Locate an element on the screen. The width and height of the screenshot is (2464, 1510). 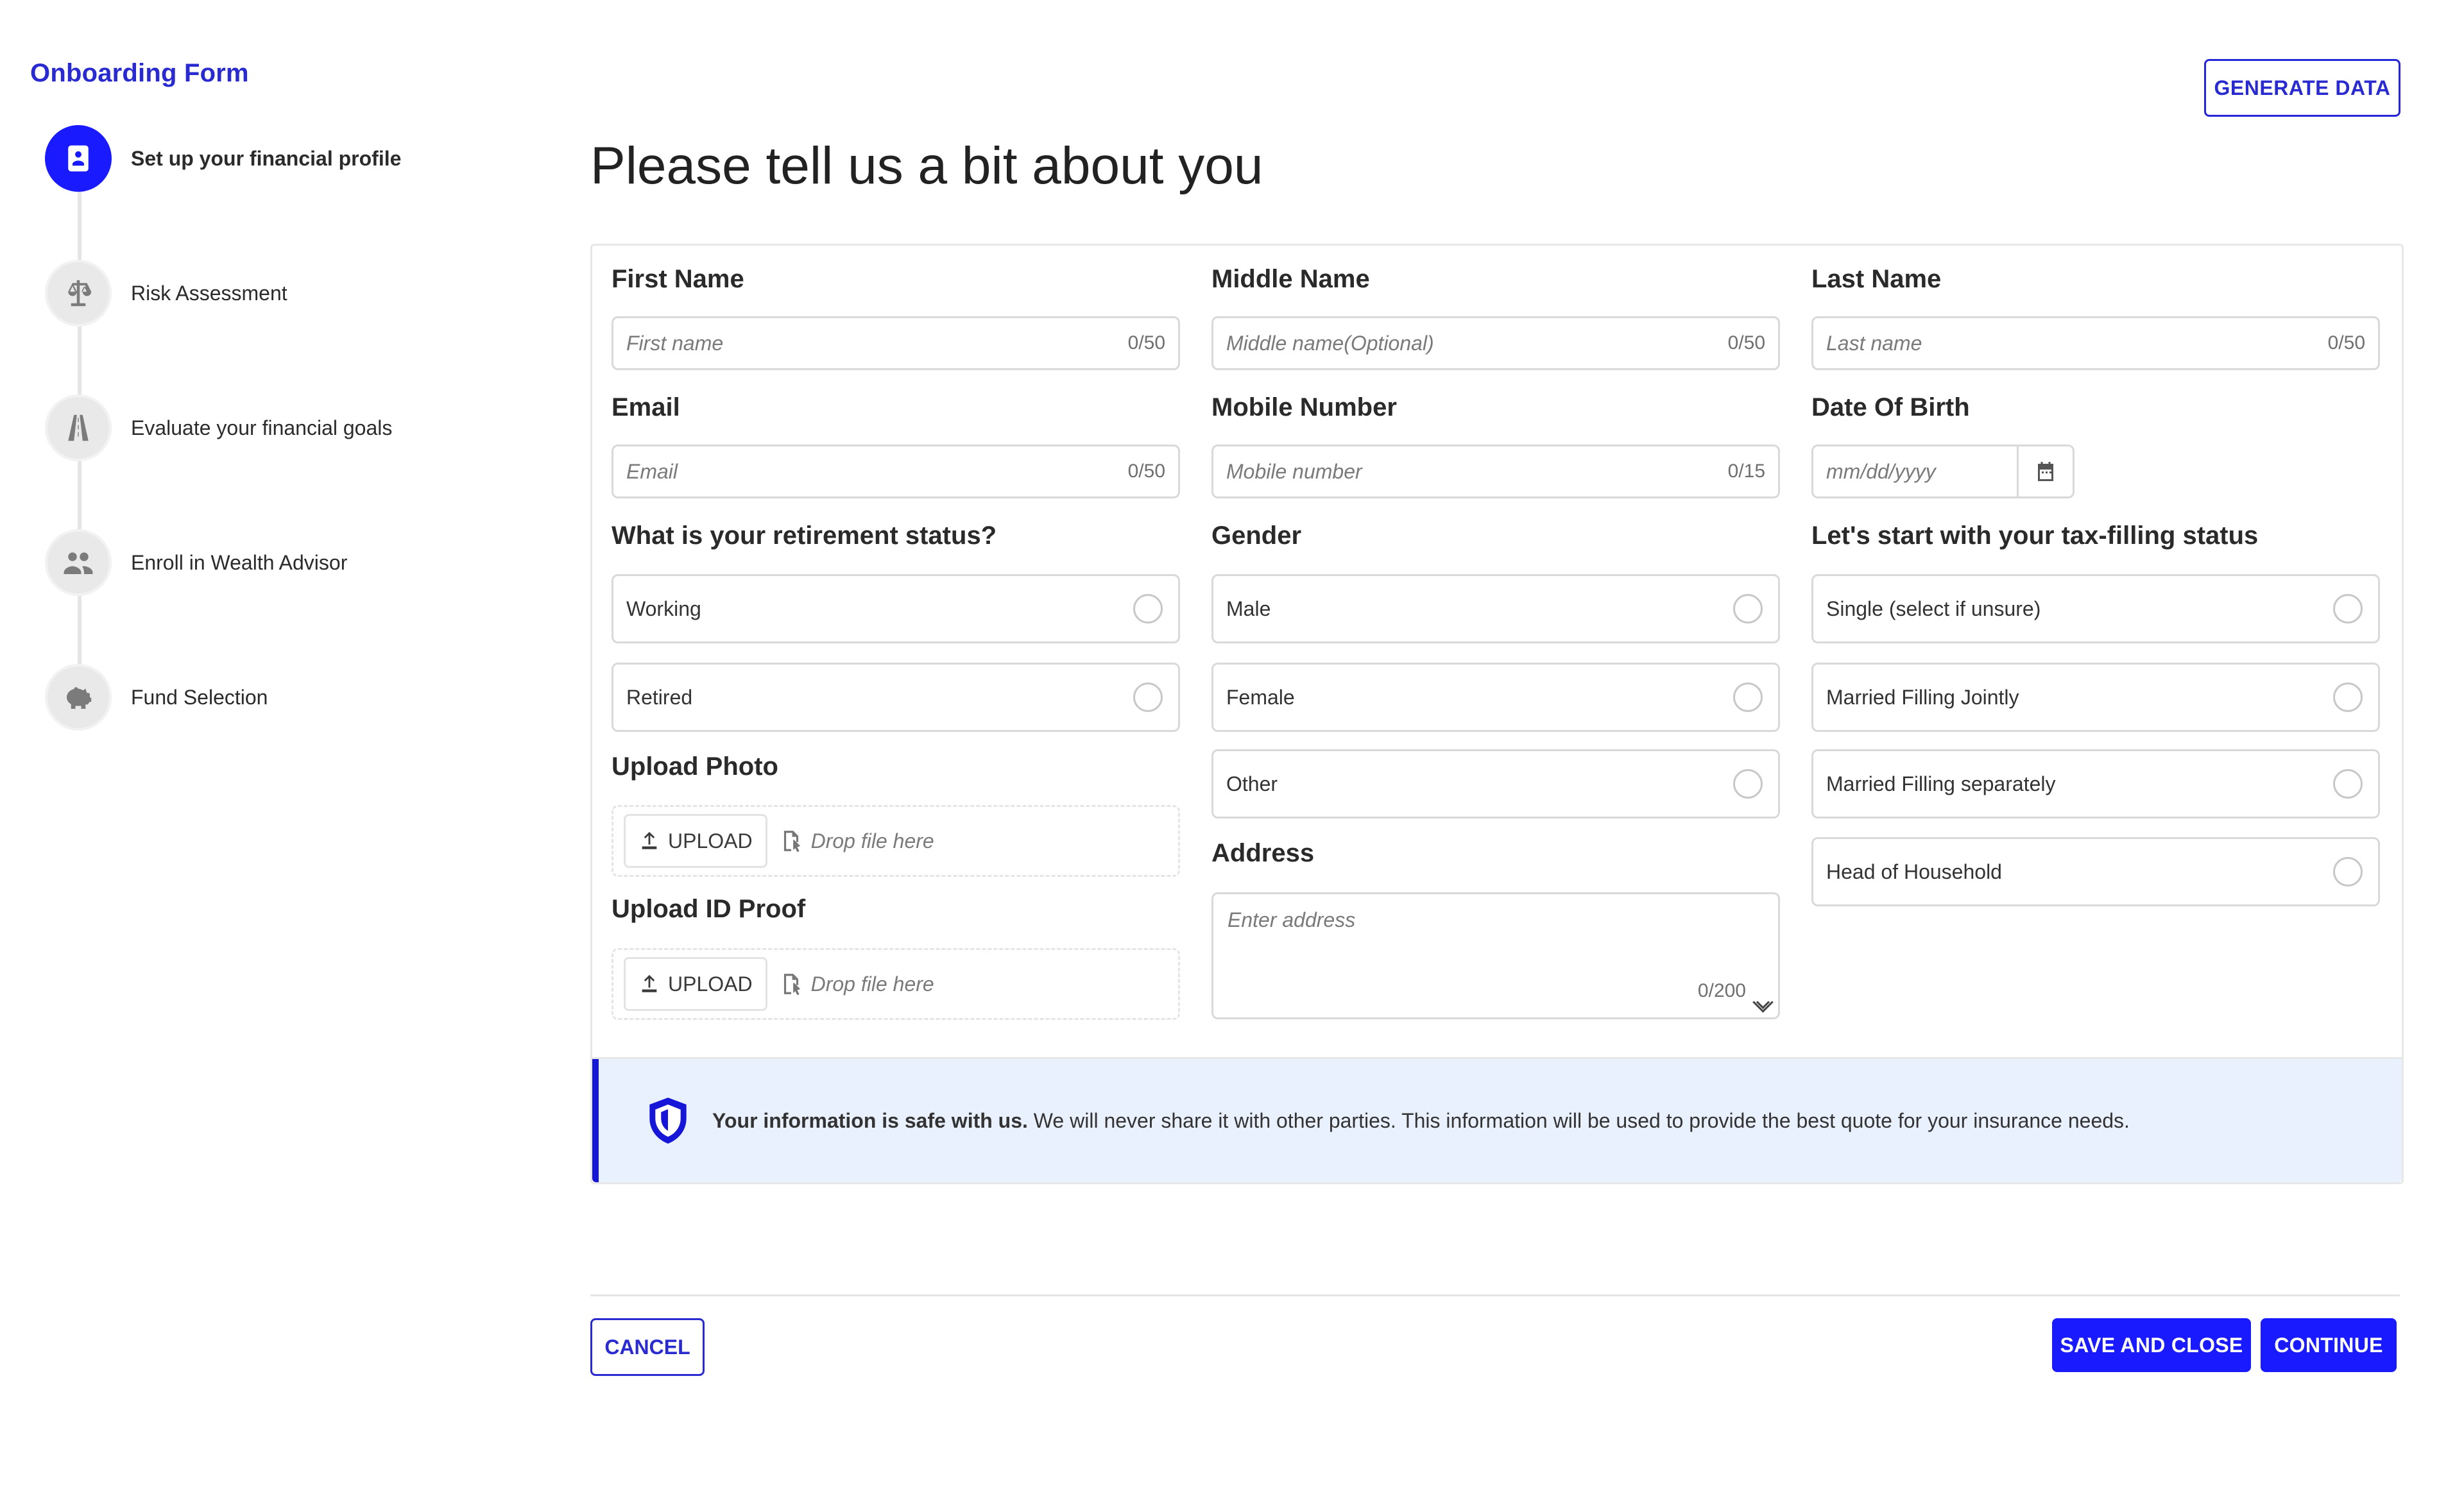
first-name-label: First Name is located at coordinates (678, 279).